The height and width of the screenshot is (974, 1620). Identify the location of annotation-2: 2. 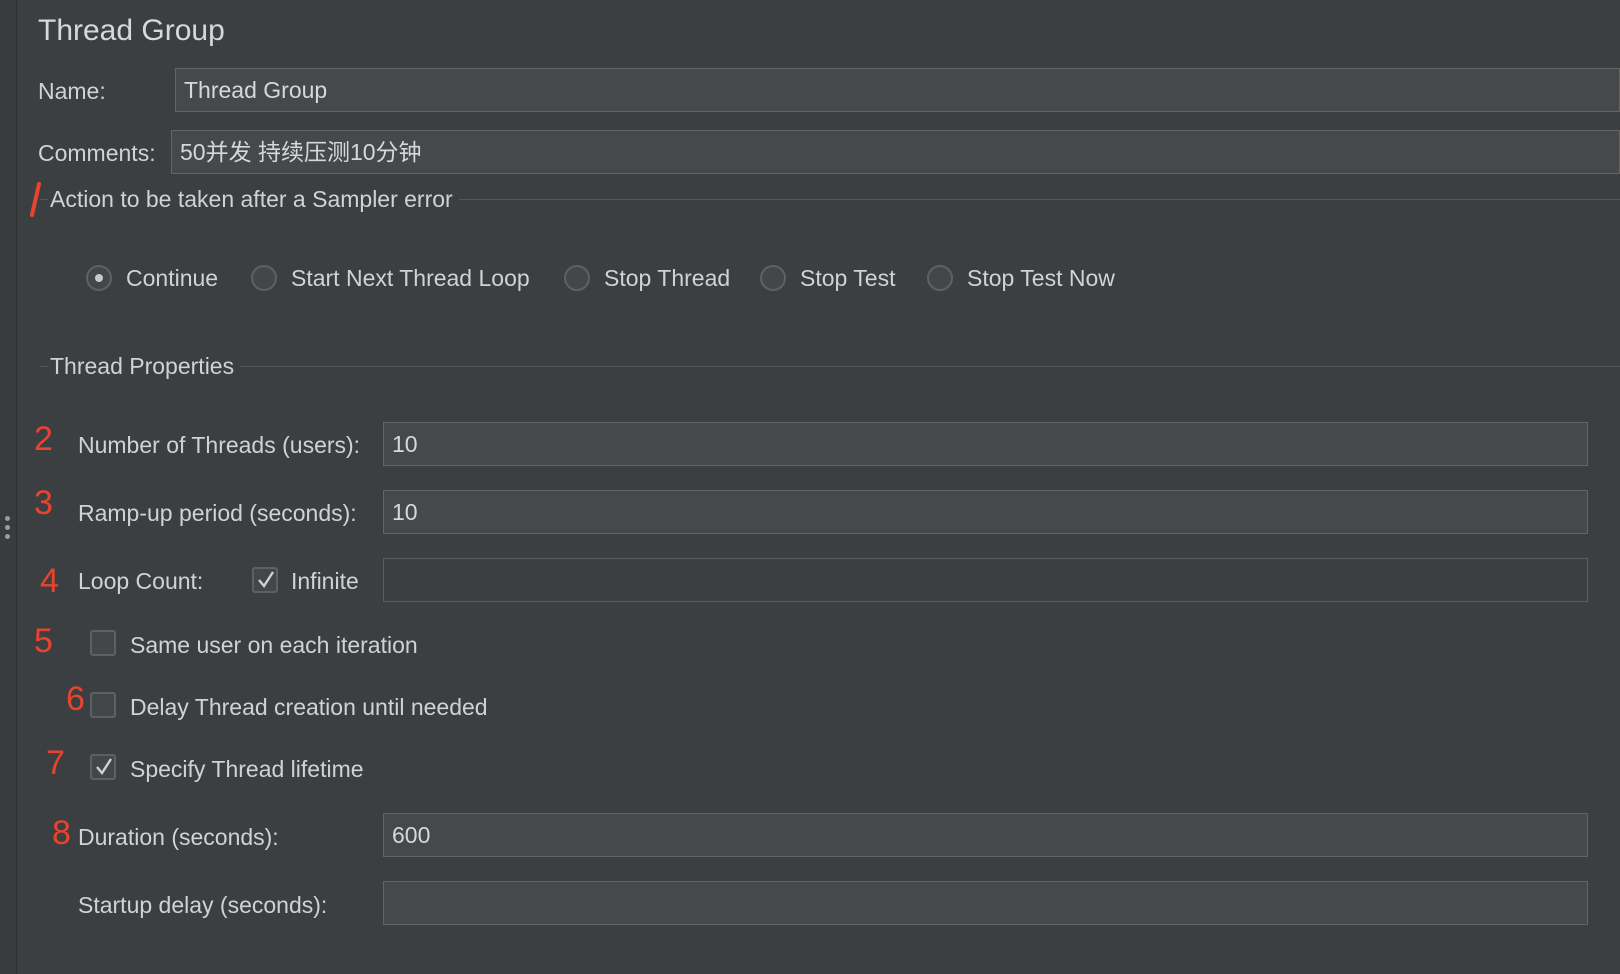
(43, 439).